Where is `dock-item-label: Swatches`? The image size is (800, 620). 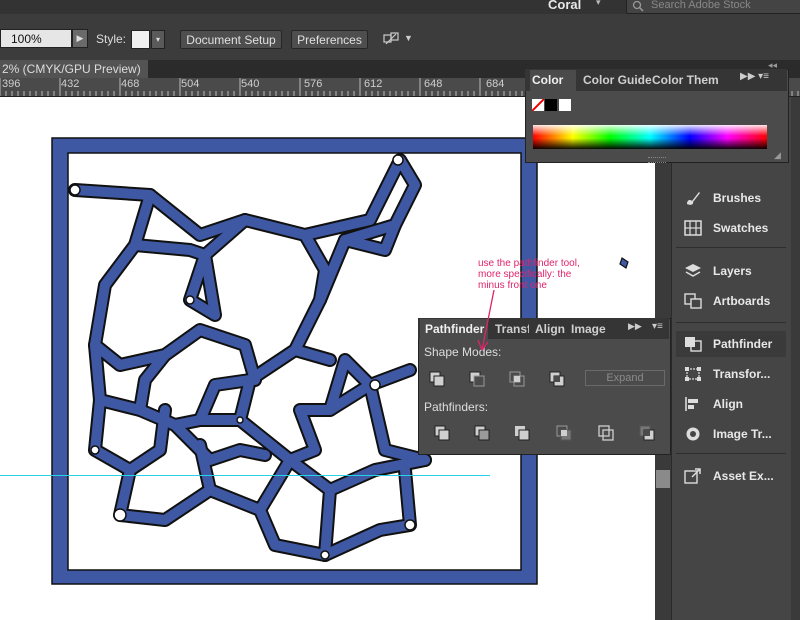
dock-item-label: Swatches is located at coordinates (741, 228).